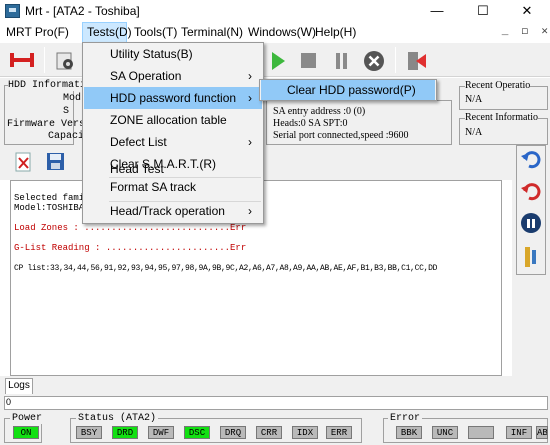 The image size is (550, 445). I want to click on menu-item-sa-operation: SA Operation ›, so click(173, 76).